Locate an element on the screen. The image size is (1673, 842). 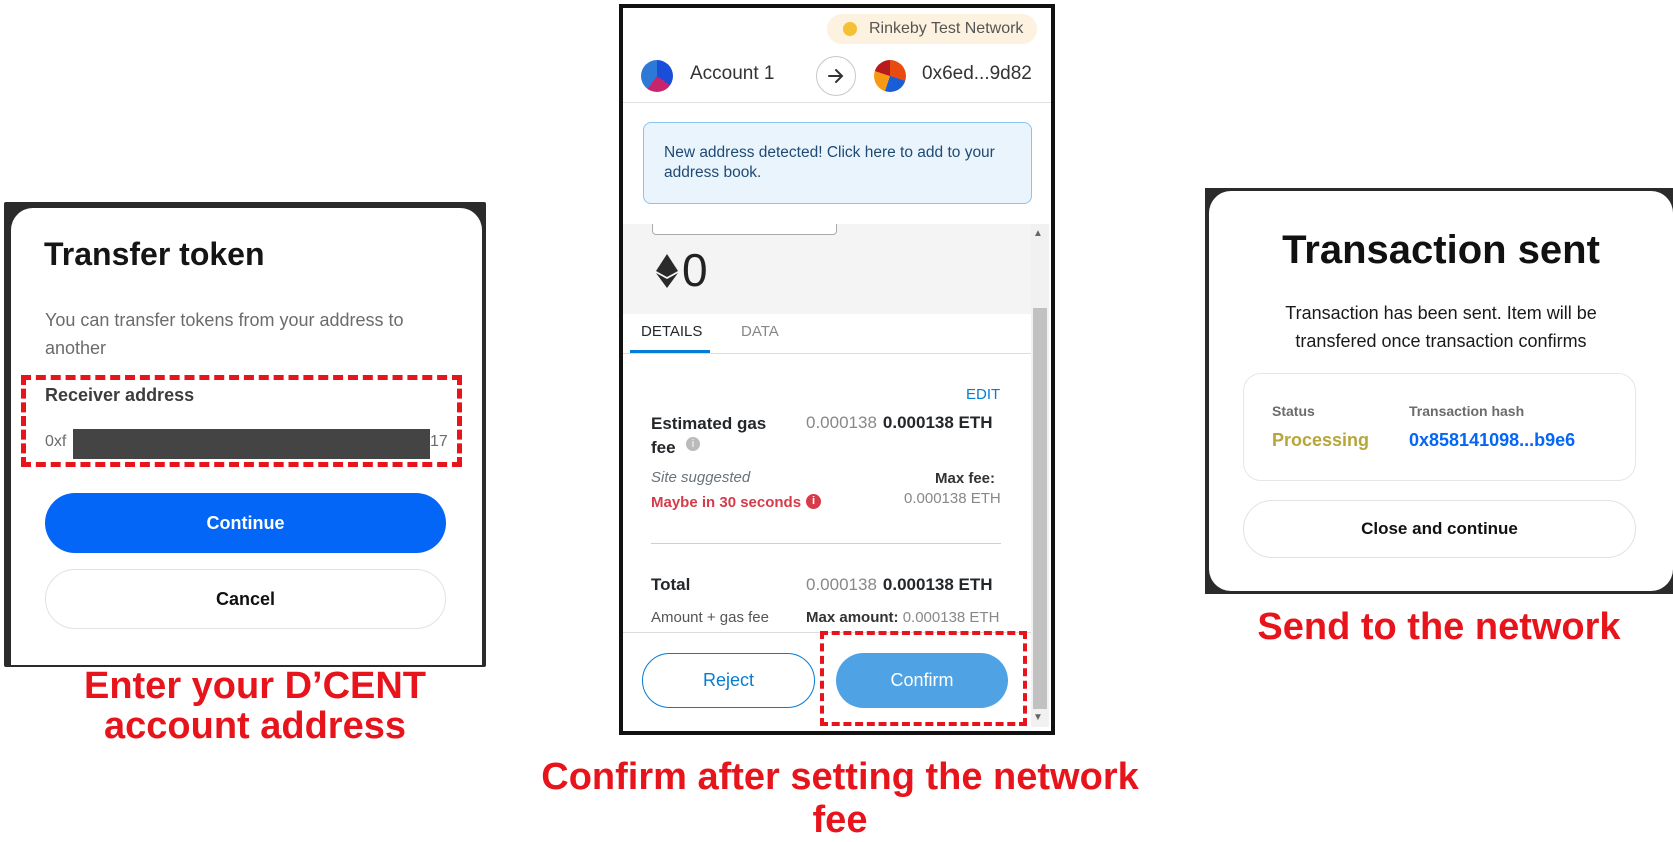
ethereum-icon is located at coordinates (667, 273).